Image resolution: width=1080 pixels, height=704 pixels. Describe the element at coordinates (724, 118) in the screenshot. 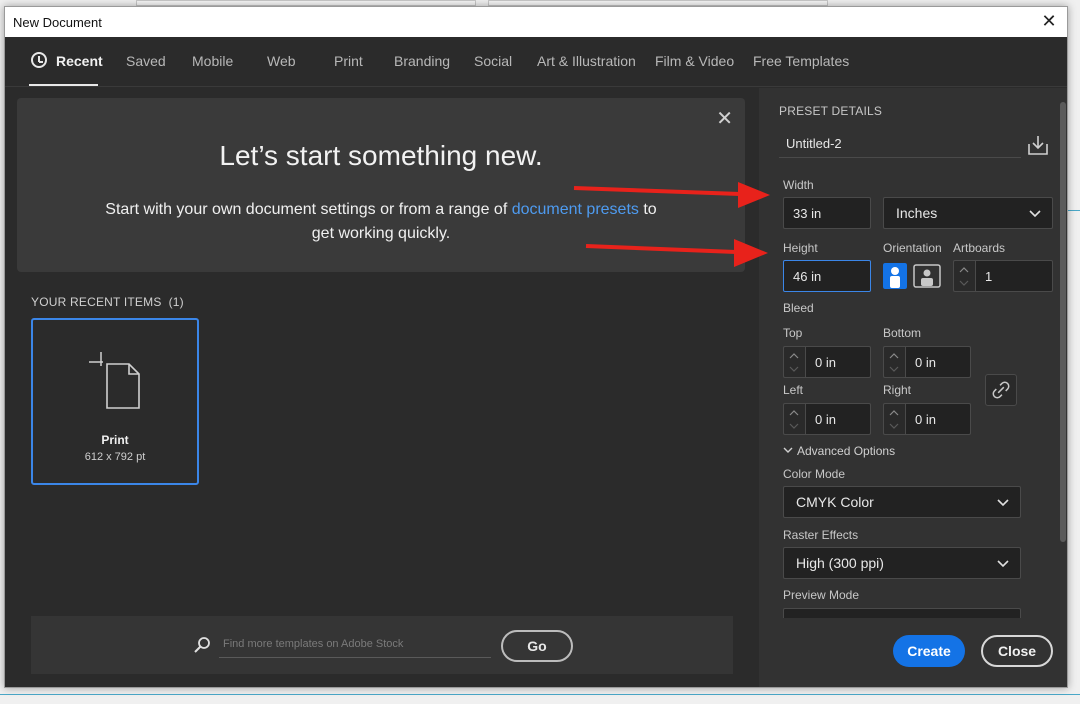

I see `banner-close-icon: ✕` at that location.